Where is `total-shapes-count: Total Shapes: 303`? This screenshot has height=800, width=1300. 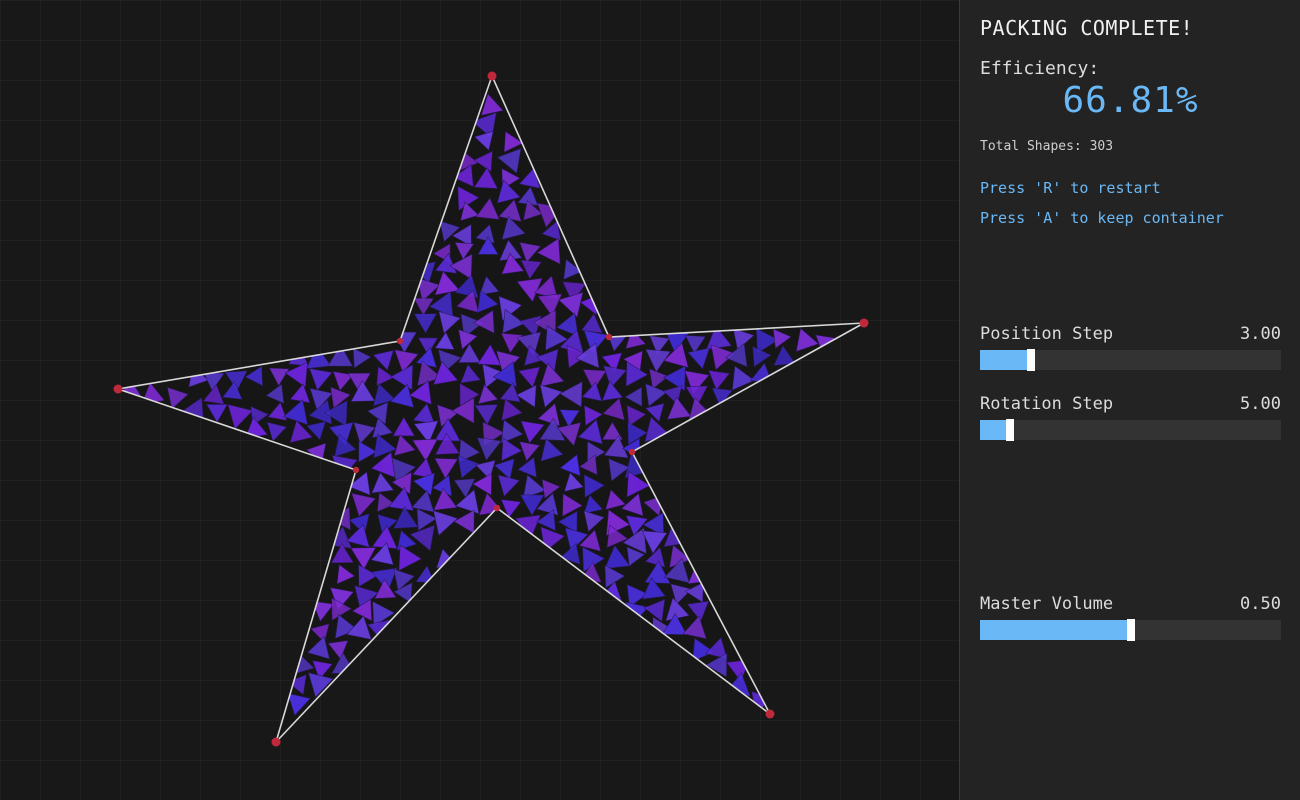 total-shapes-count: Total Shapes: 303 is located at coordinates (1047, 146).